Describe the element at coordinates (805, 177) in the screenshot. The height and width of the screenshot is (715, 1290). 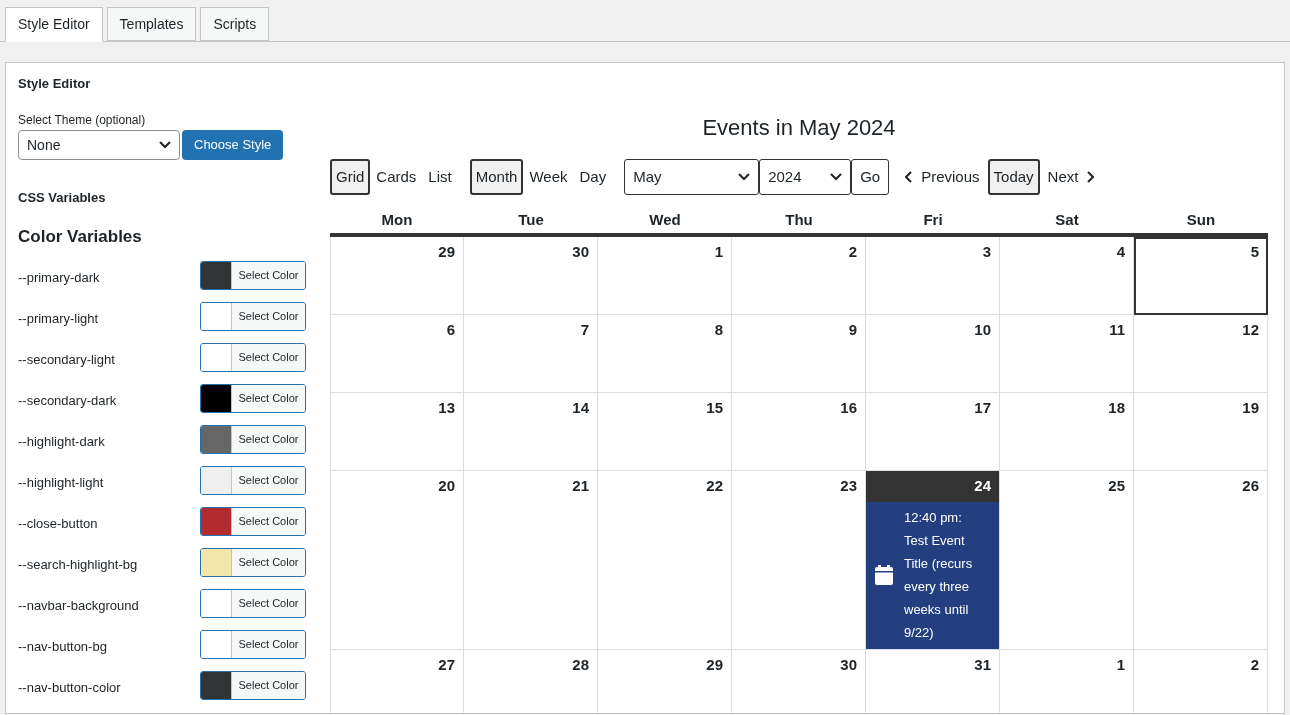
I see `year-select: 2024` at that location.